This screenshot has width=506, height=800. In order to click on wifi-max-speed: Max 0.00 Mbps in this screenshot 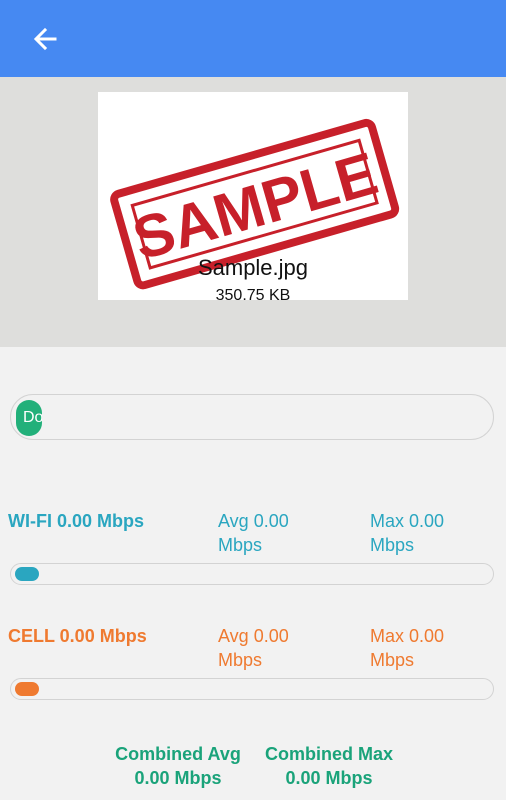, I will do `click(407, 533)`.